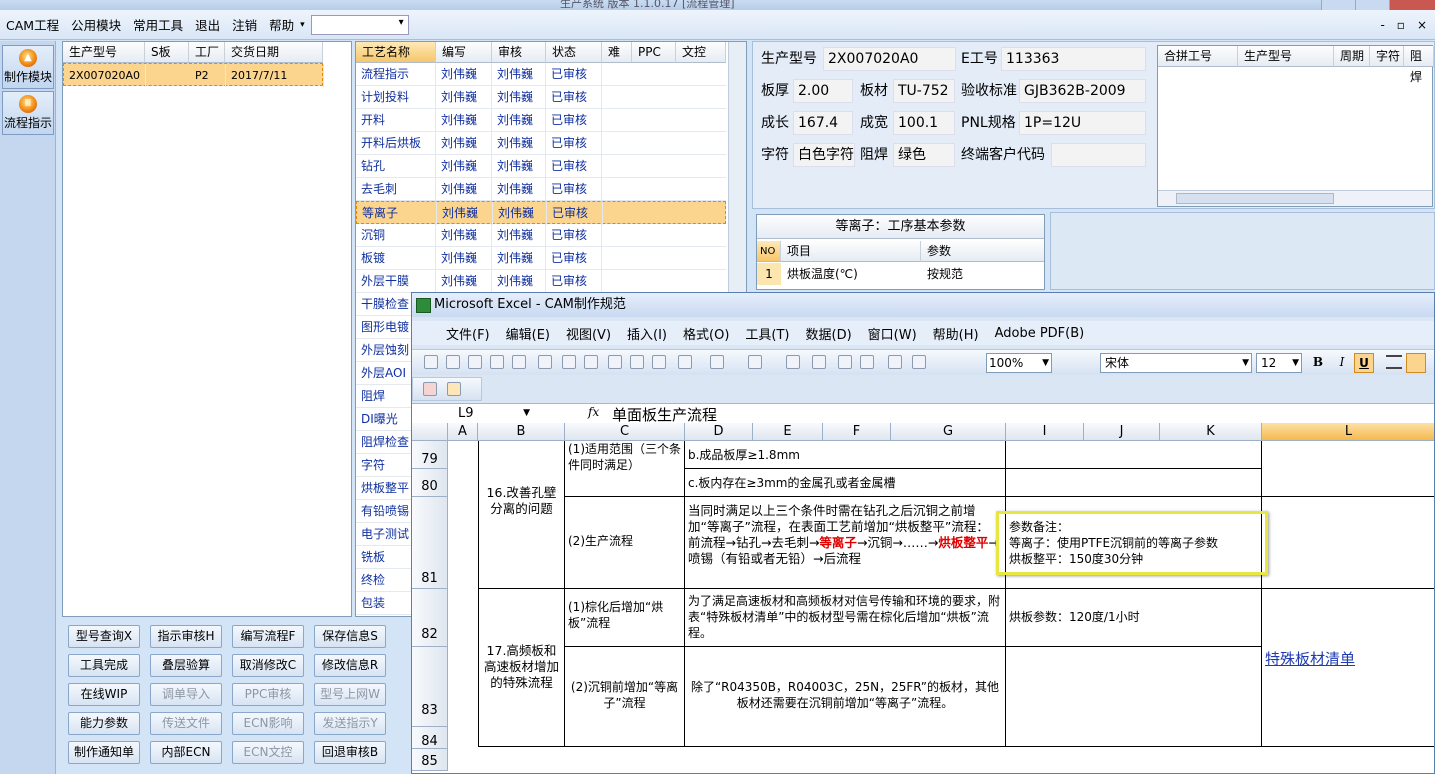 The width and height of the screenshot is (1435, 774). I want to click on chevron-down-icon: ▾, so click(302, 25).